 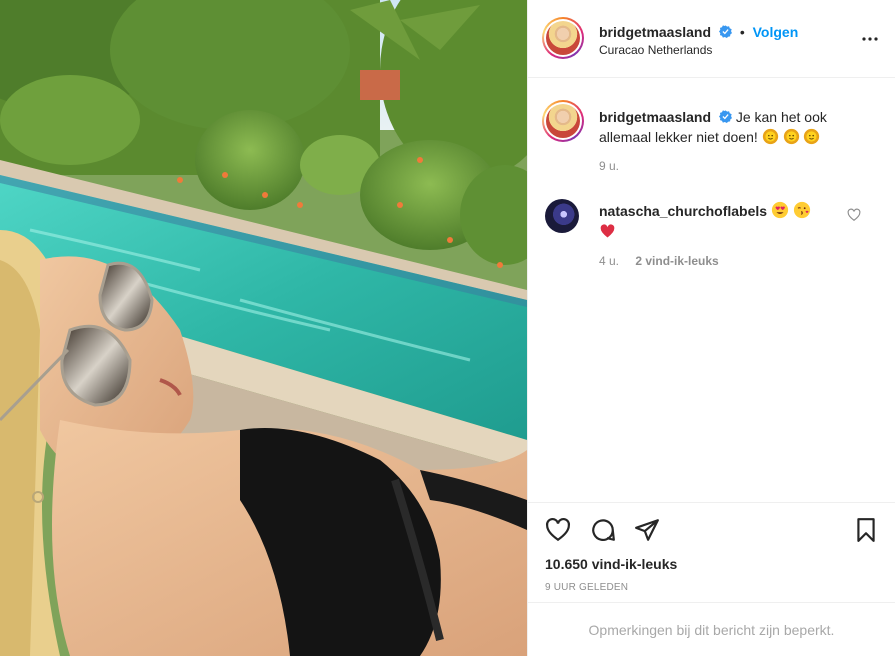 What do you see at coordinates (655, 32) in the screenshot?
I see `author-username: bridgetmaasland` at bounding box center [655, 32].